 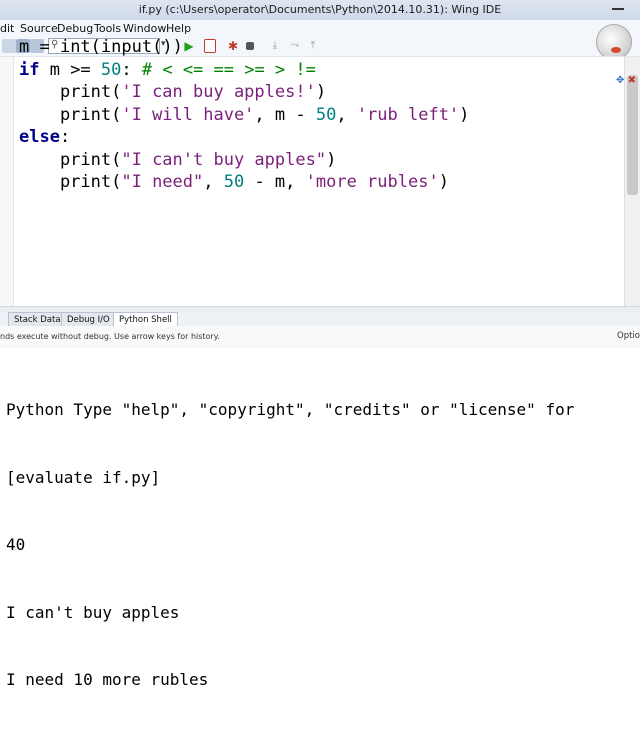 I want to click on code-token: input, so click(x=126, y=47).